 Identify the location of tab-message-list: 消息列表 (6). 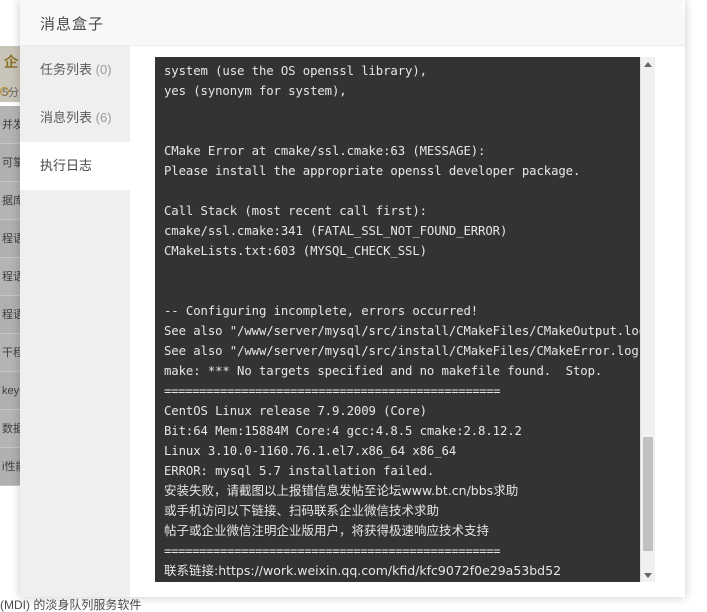
(75, 118).